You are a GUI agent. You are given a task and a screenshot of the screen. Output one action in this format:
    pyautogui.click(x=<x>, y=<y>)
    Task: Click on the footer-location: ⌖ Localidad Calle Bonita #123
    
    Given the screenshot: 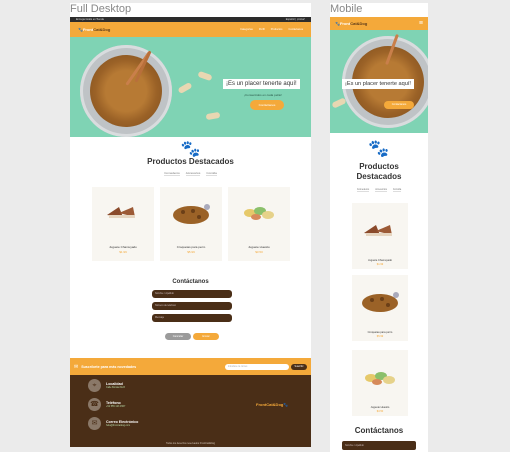 What is the action you would take?
    pyautogui.click(x=106, y=385)
    